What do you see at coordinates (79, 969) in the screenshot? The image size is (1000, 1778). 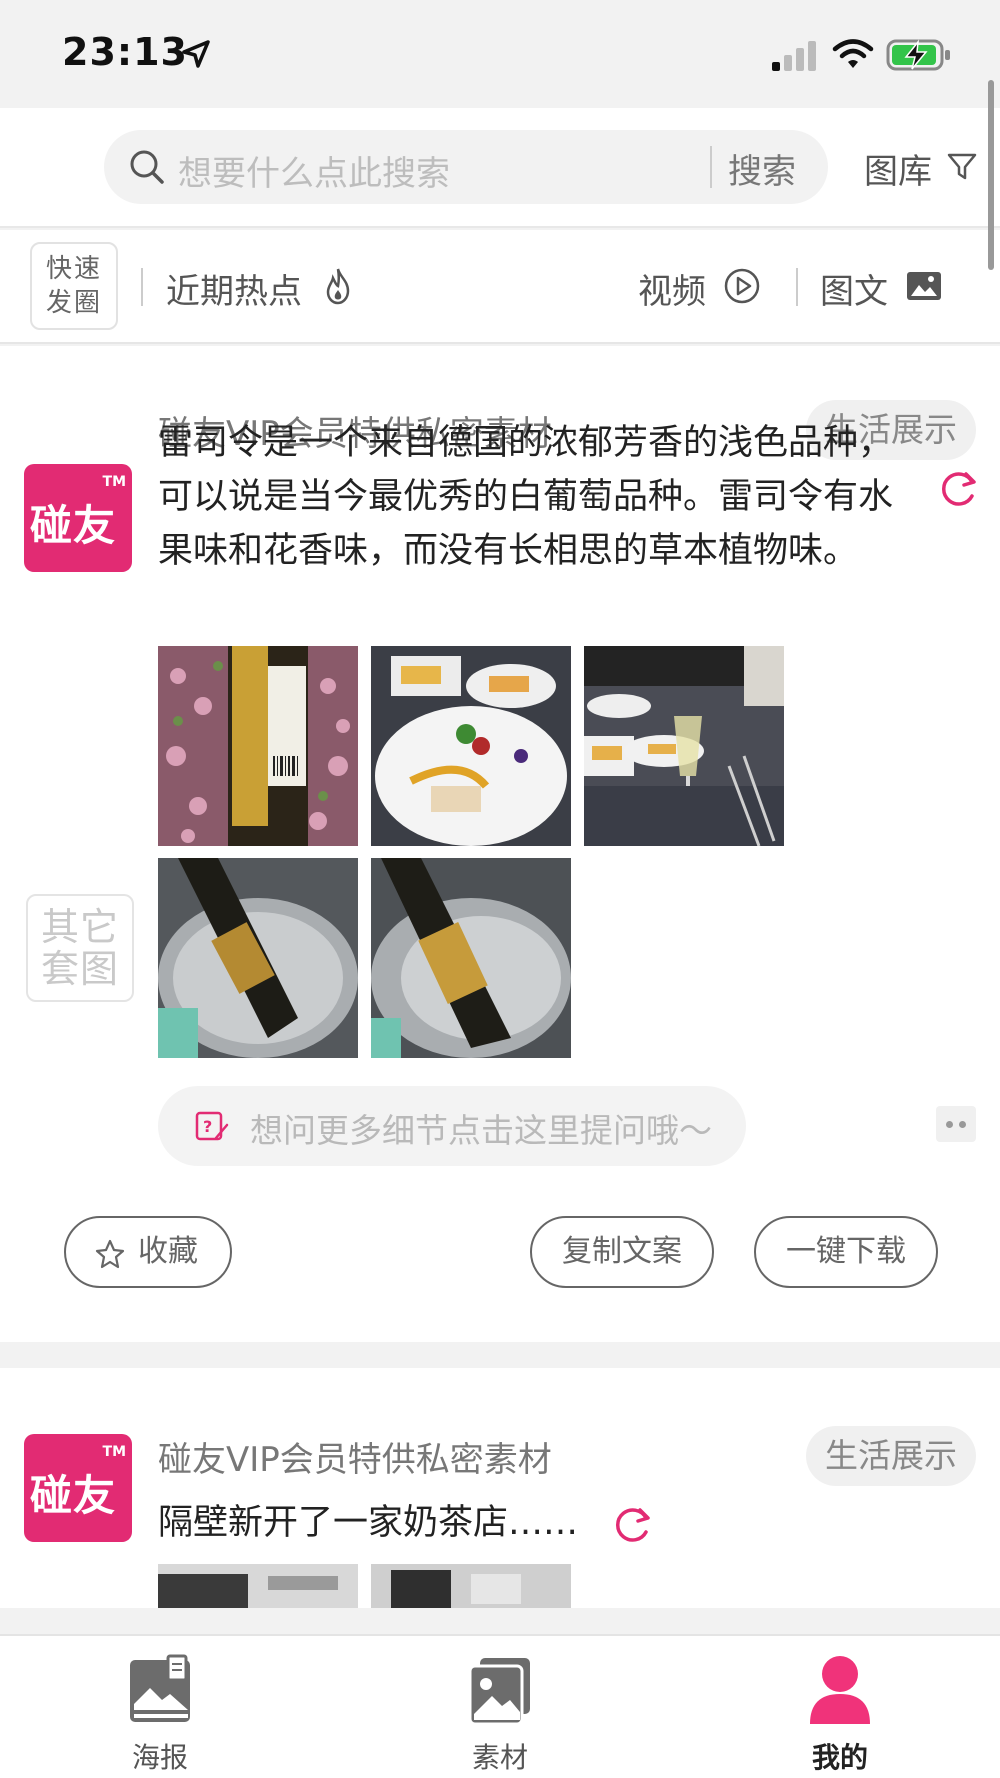 I see `other-sets-label-line2: 套图` at bounding box center [79, 969].